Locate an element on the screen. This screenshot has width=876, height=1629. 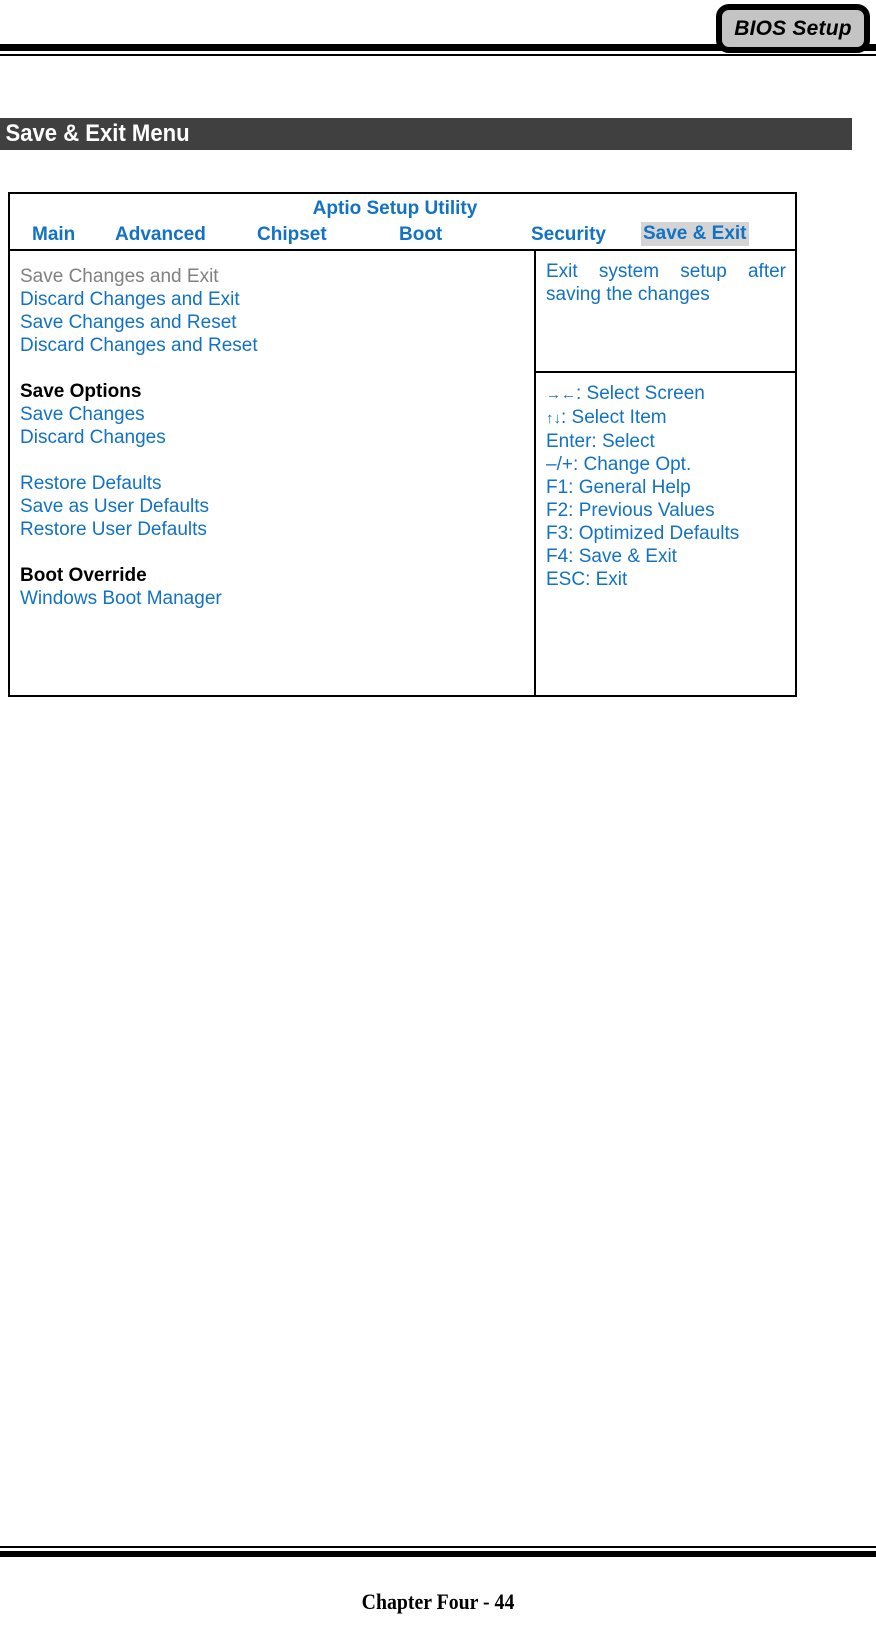
bios-setup-badge: BIOS Setup is located at coordinates (793, 28).